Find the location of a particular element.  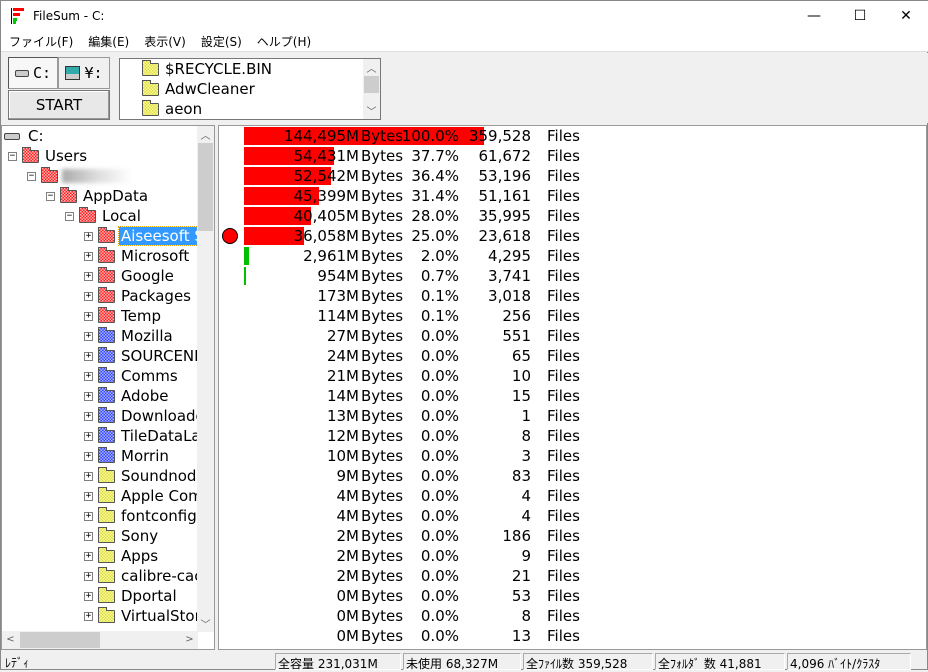

tree-item: + Google is located at coordinates (130, 276).